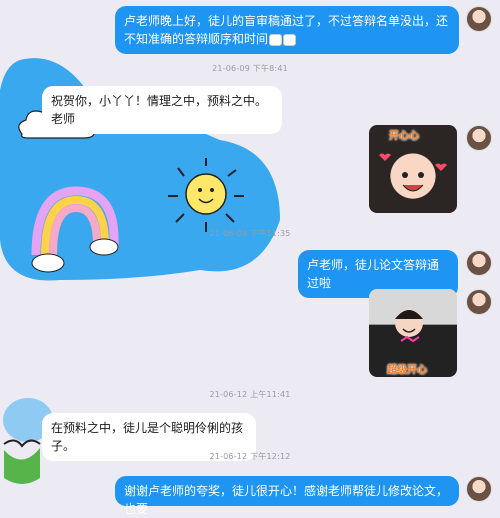  What do you see at coordinates (286, 500) in the screenshot?
I see `message-text: 谢谢卢老师的夸奖，徒儿很开心！感谢老师帮徒儿修改论文，也要` at bounding box center [286, 500].